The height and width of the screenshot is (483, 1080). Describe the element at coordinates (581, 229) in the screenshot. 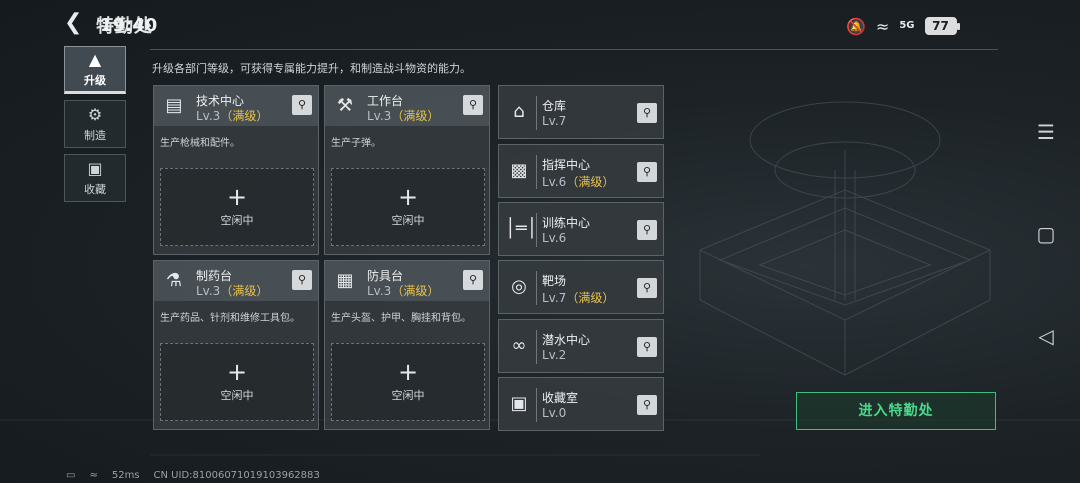

I see `facility-card-training-center: │═│ 训练中心 Lv.6 ⚲` at that location.